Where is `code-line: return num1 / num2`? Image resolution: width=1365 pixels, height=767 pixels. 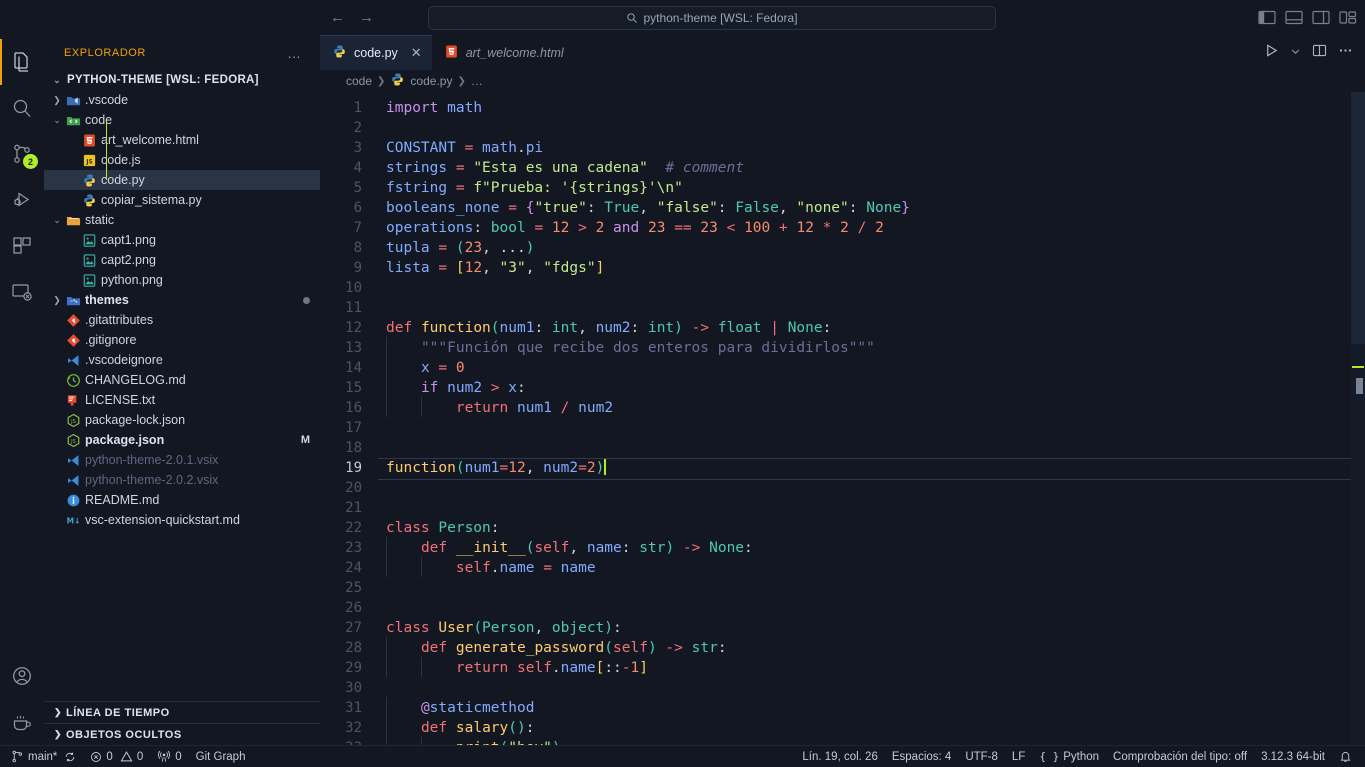
code-line: return num1 / num2 is located at coordinates (875, 407).